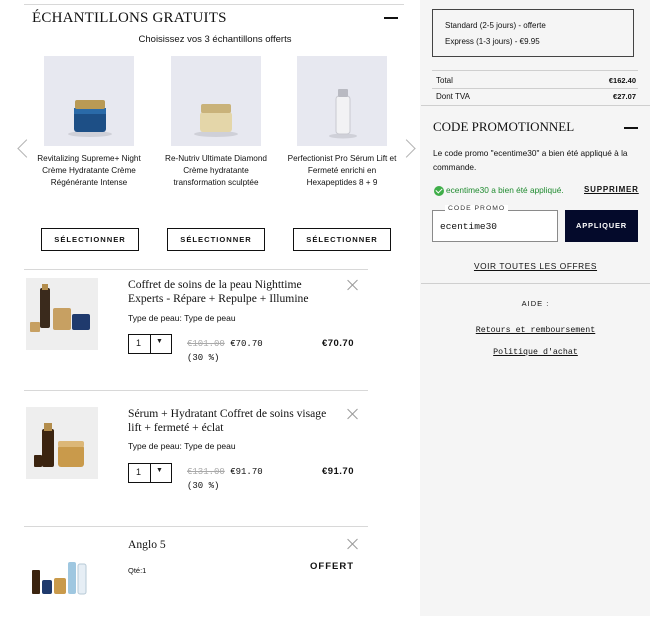 This screenshot has height=617, width=650. Describe the element at coordinates (129, 18) in the screenshot. I see `samples-title: ÉCHANTILLONS GRATUITS` at that location.